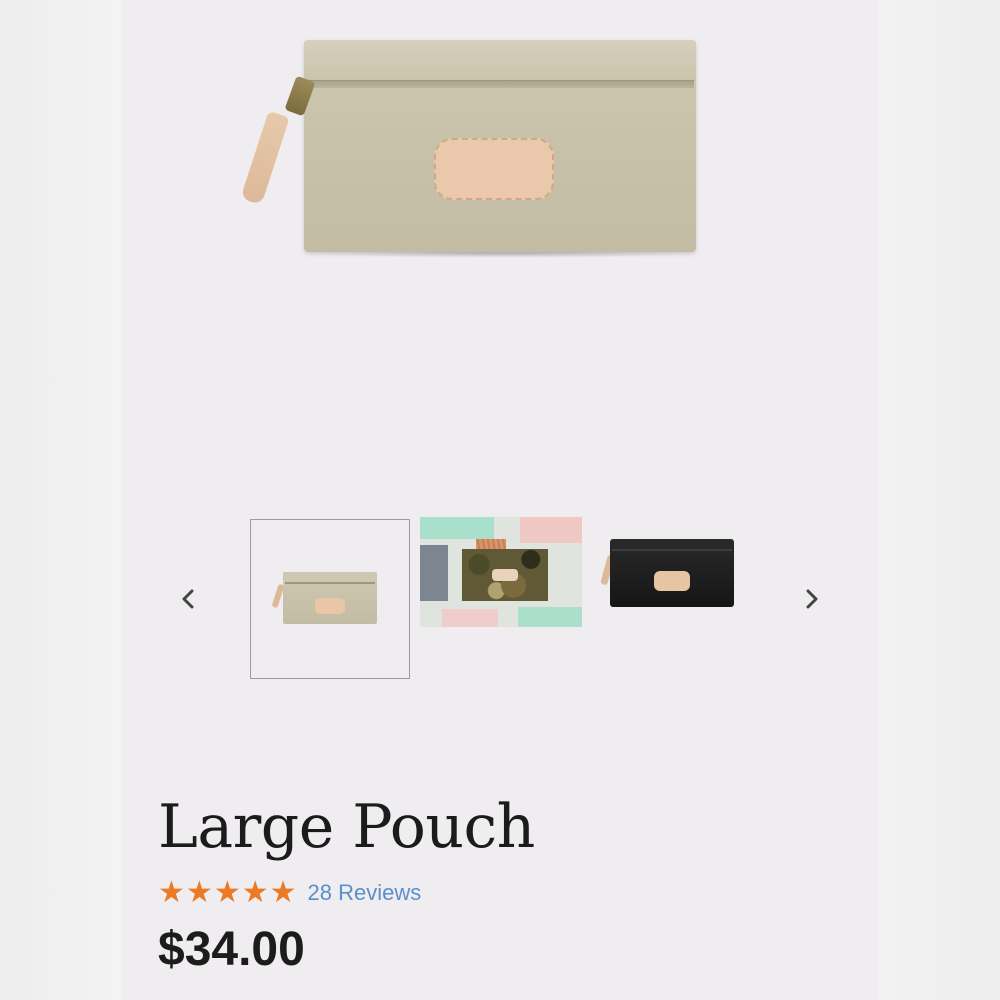 The image size is (1000, 1000). I want to click on mint-pouch-bottom, so click(550, 617).